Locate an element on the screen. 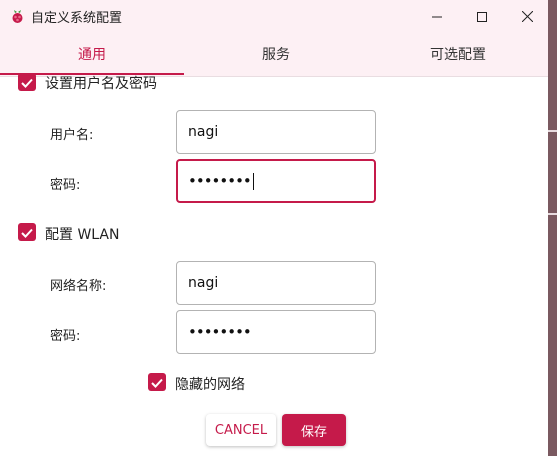  set-user-checkbox is located at coordinates (27, 82).